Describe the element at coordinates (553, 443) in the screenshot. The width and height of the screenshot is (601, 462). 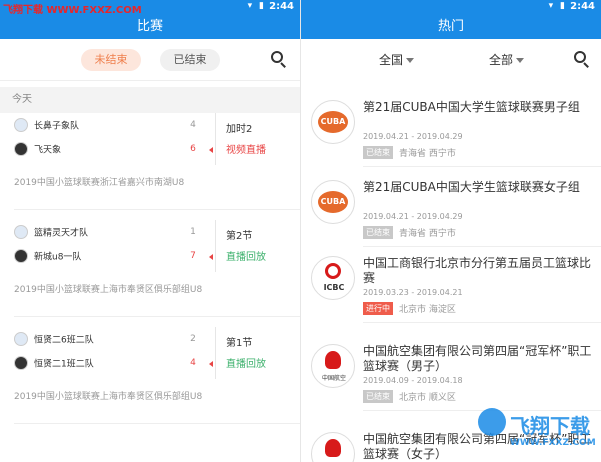
I see `watermark-url: WWW.FXXZ.COM` at that location.